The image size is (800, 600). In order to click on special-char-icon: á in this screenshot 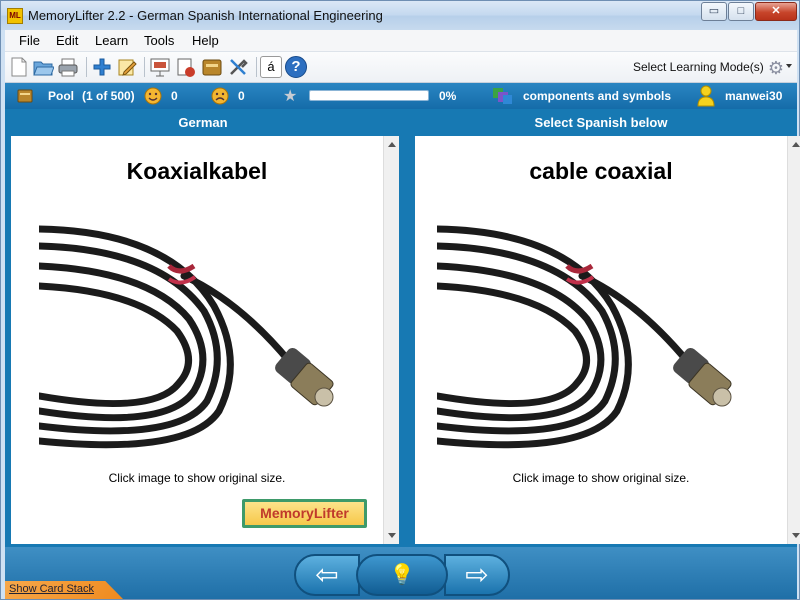, I will do `click(271, 67)`.